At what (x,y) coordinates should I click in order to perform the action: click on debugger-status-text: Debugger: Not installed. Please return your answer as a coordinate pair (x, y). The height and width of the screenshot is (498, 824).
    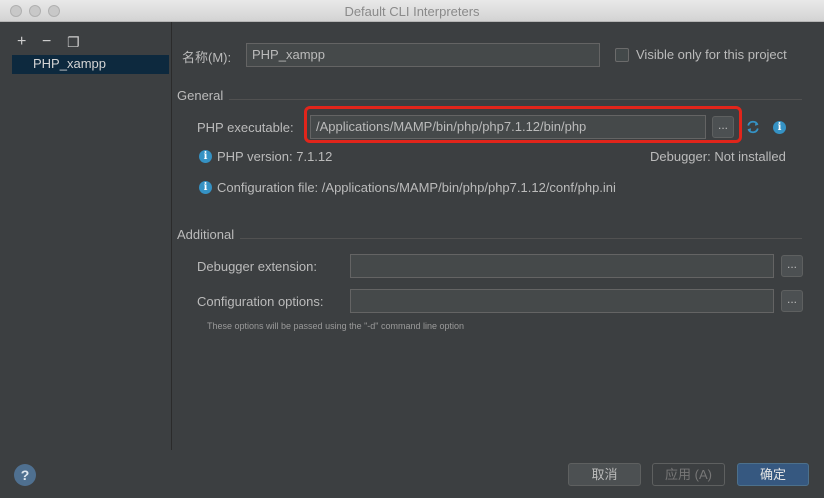
    Looking at the image, I should click on (718, 156).